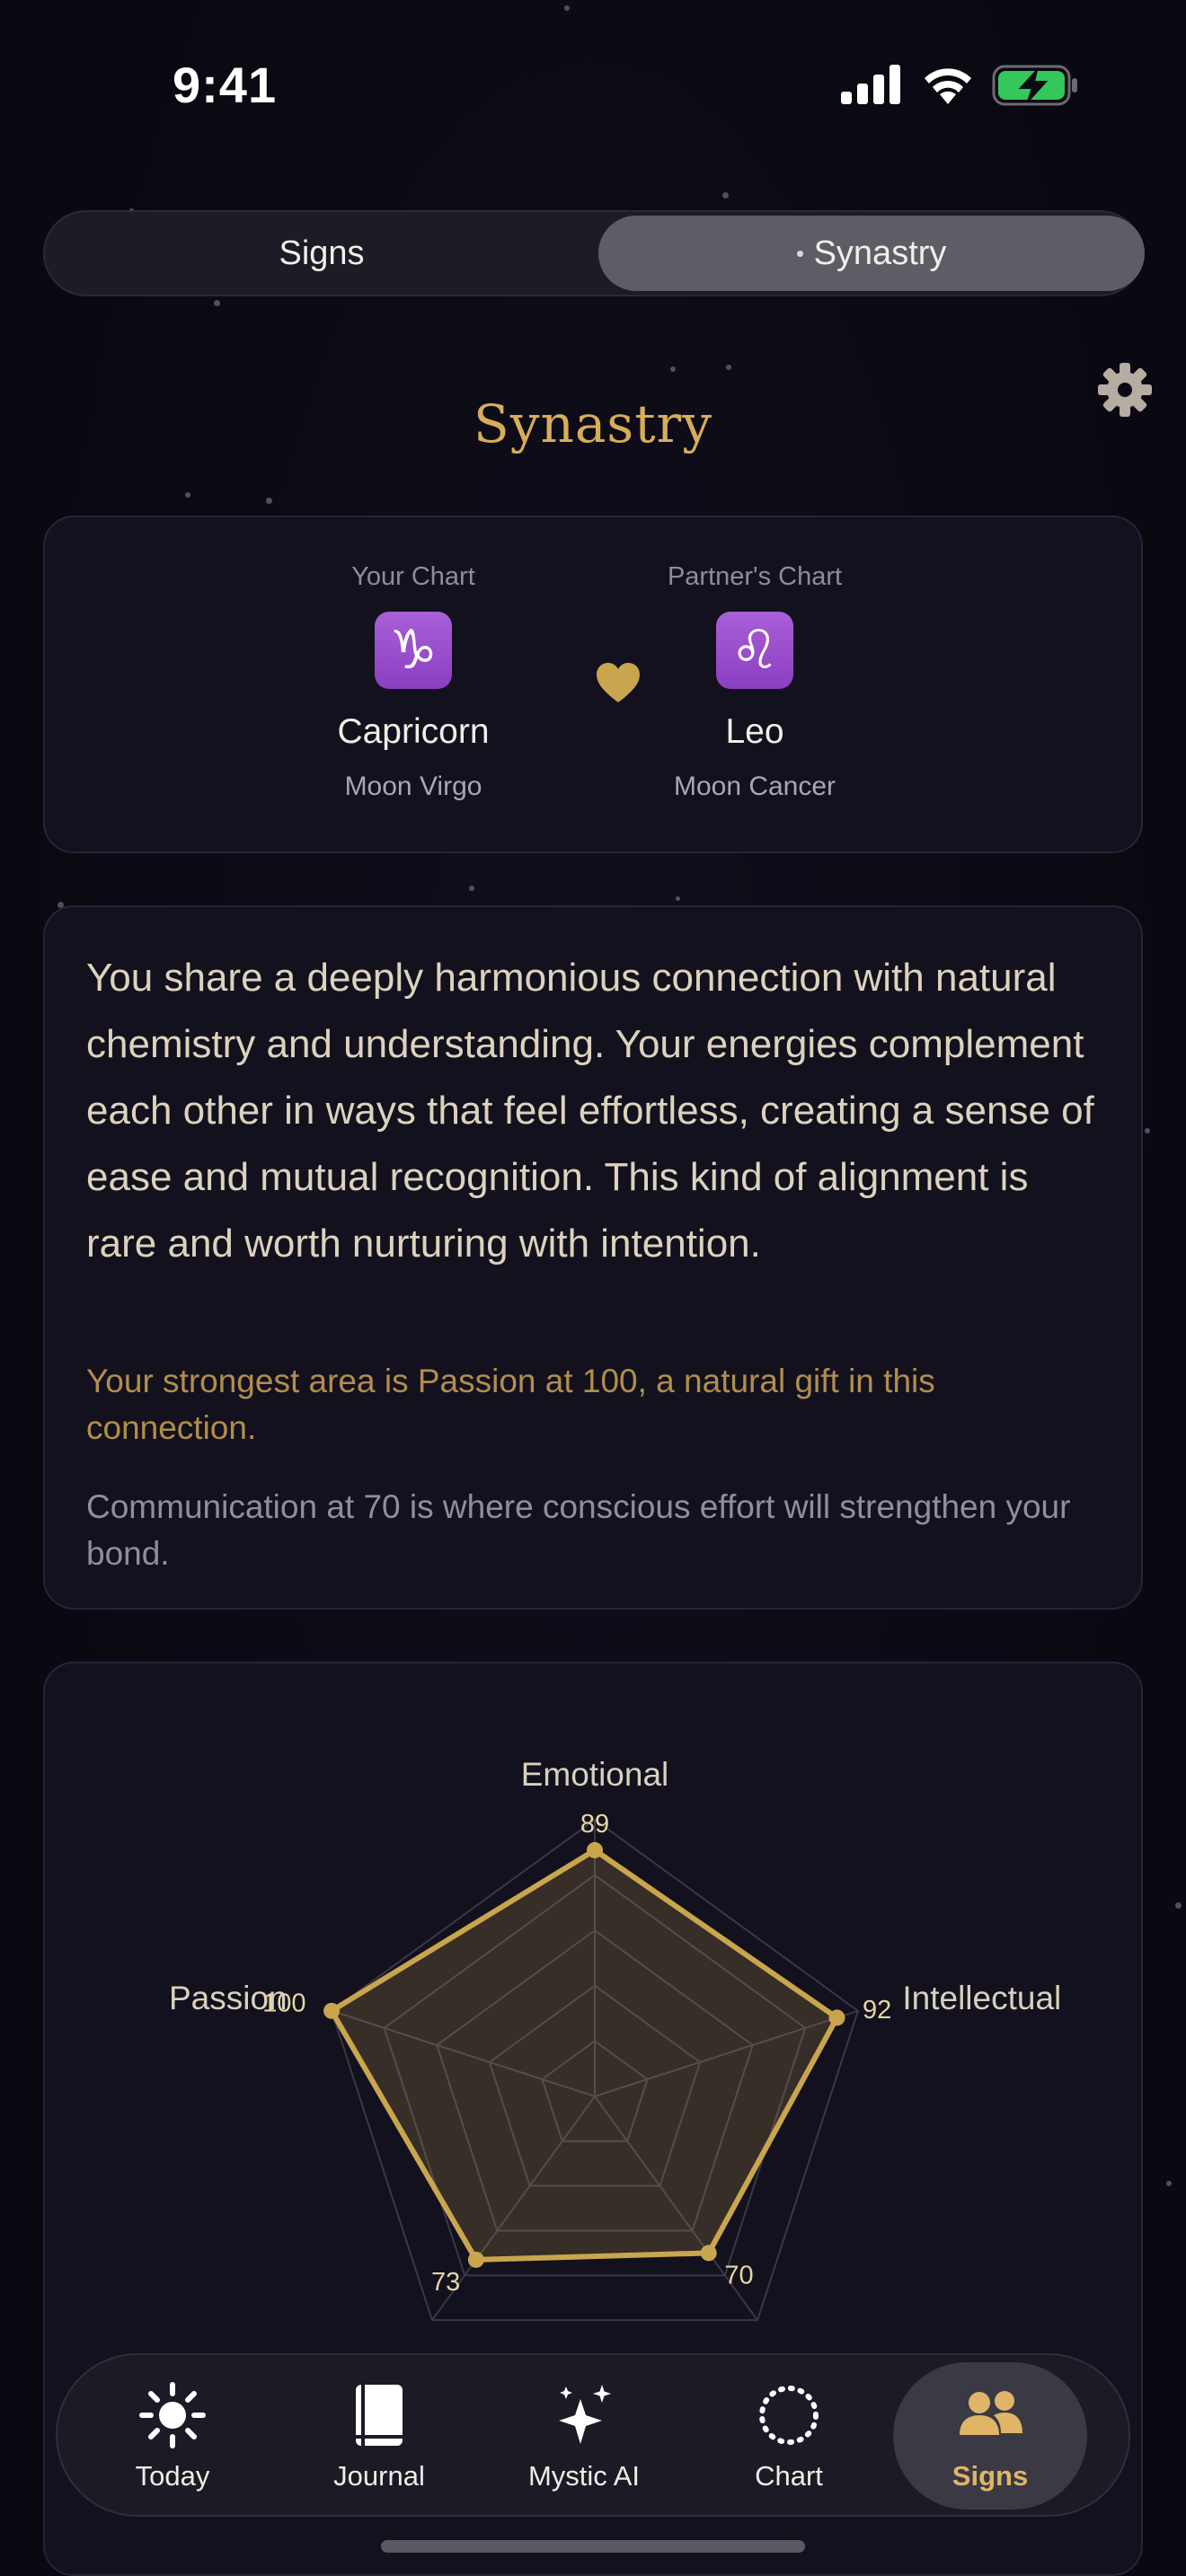  What do you see at coordinates (981, 1998) in the screenshot?
I see `radar-axis-label: Intellectual` at bounding box center [981, 1998].